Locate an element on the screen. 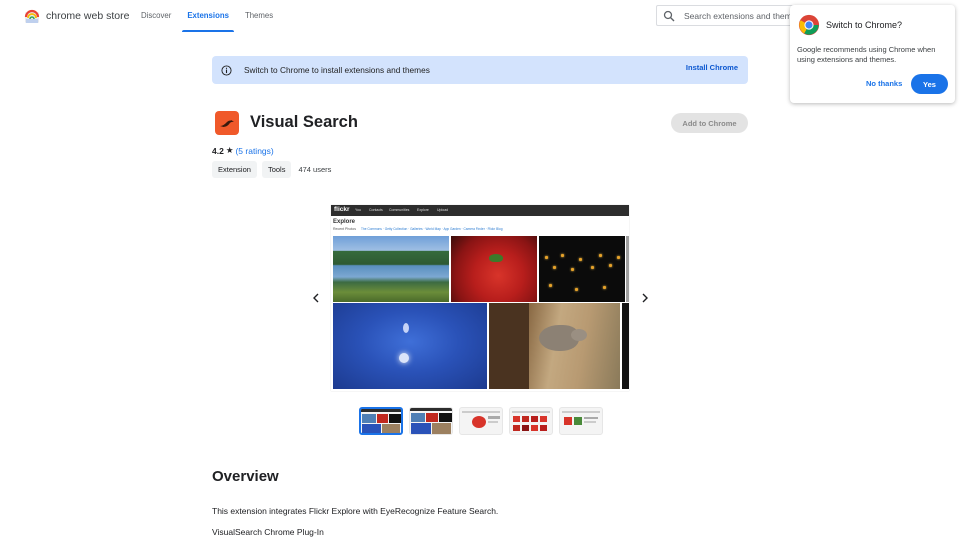 This screenshot has height=540, width=960. popup-title: Switch to Chrome? is located at coordinates (864, 25).